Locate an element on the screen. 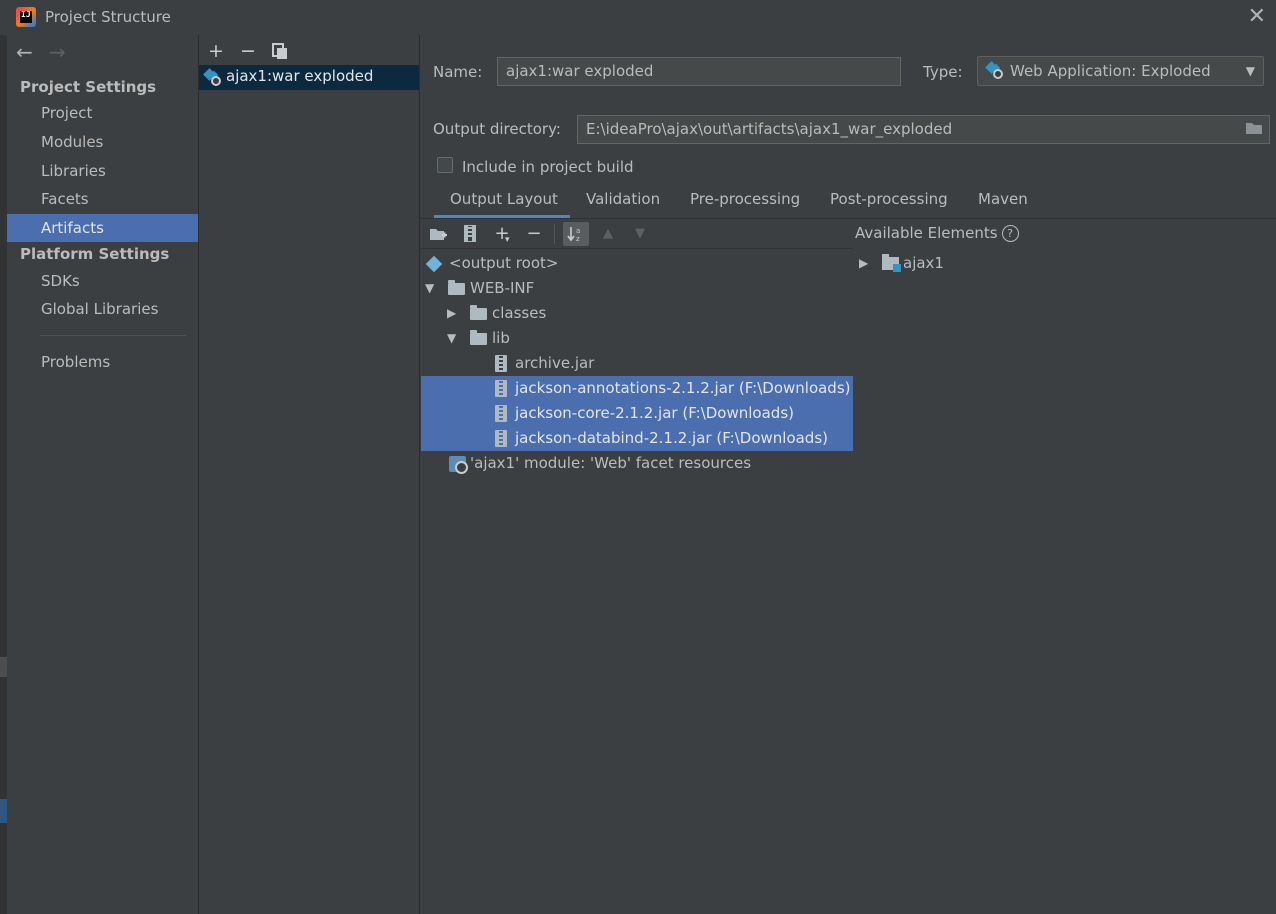 The width and height of the screenshot is (1276, 914). new-folder-icon is located at coordinates (438, 234).